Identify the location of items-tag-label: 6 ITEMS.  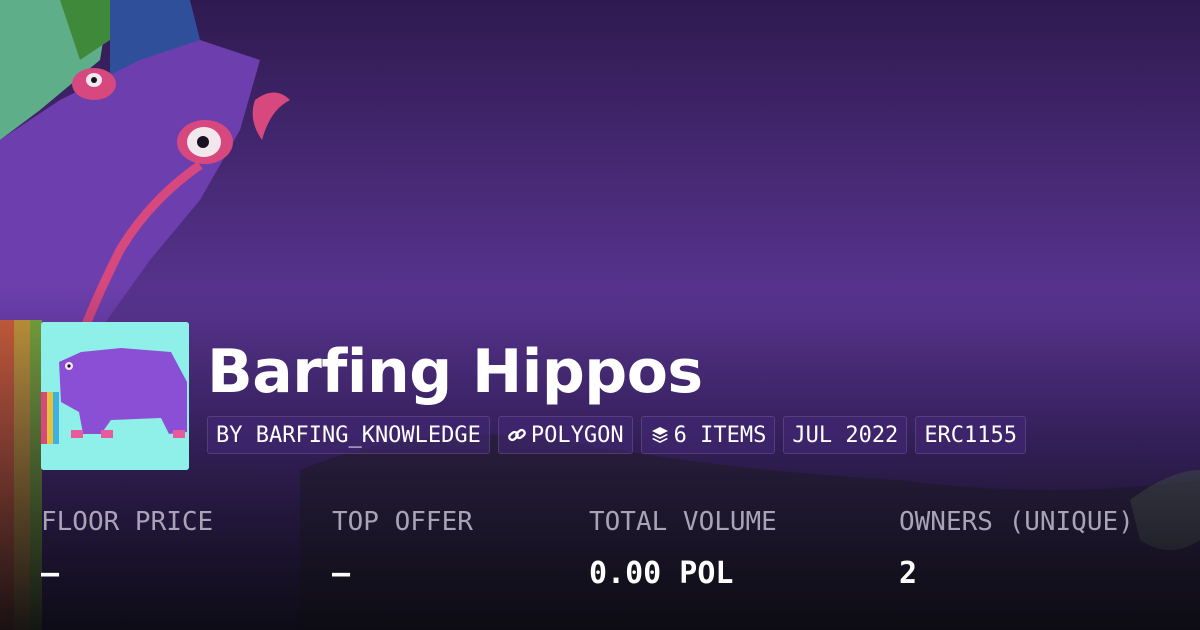
(720, 435).